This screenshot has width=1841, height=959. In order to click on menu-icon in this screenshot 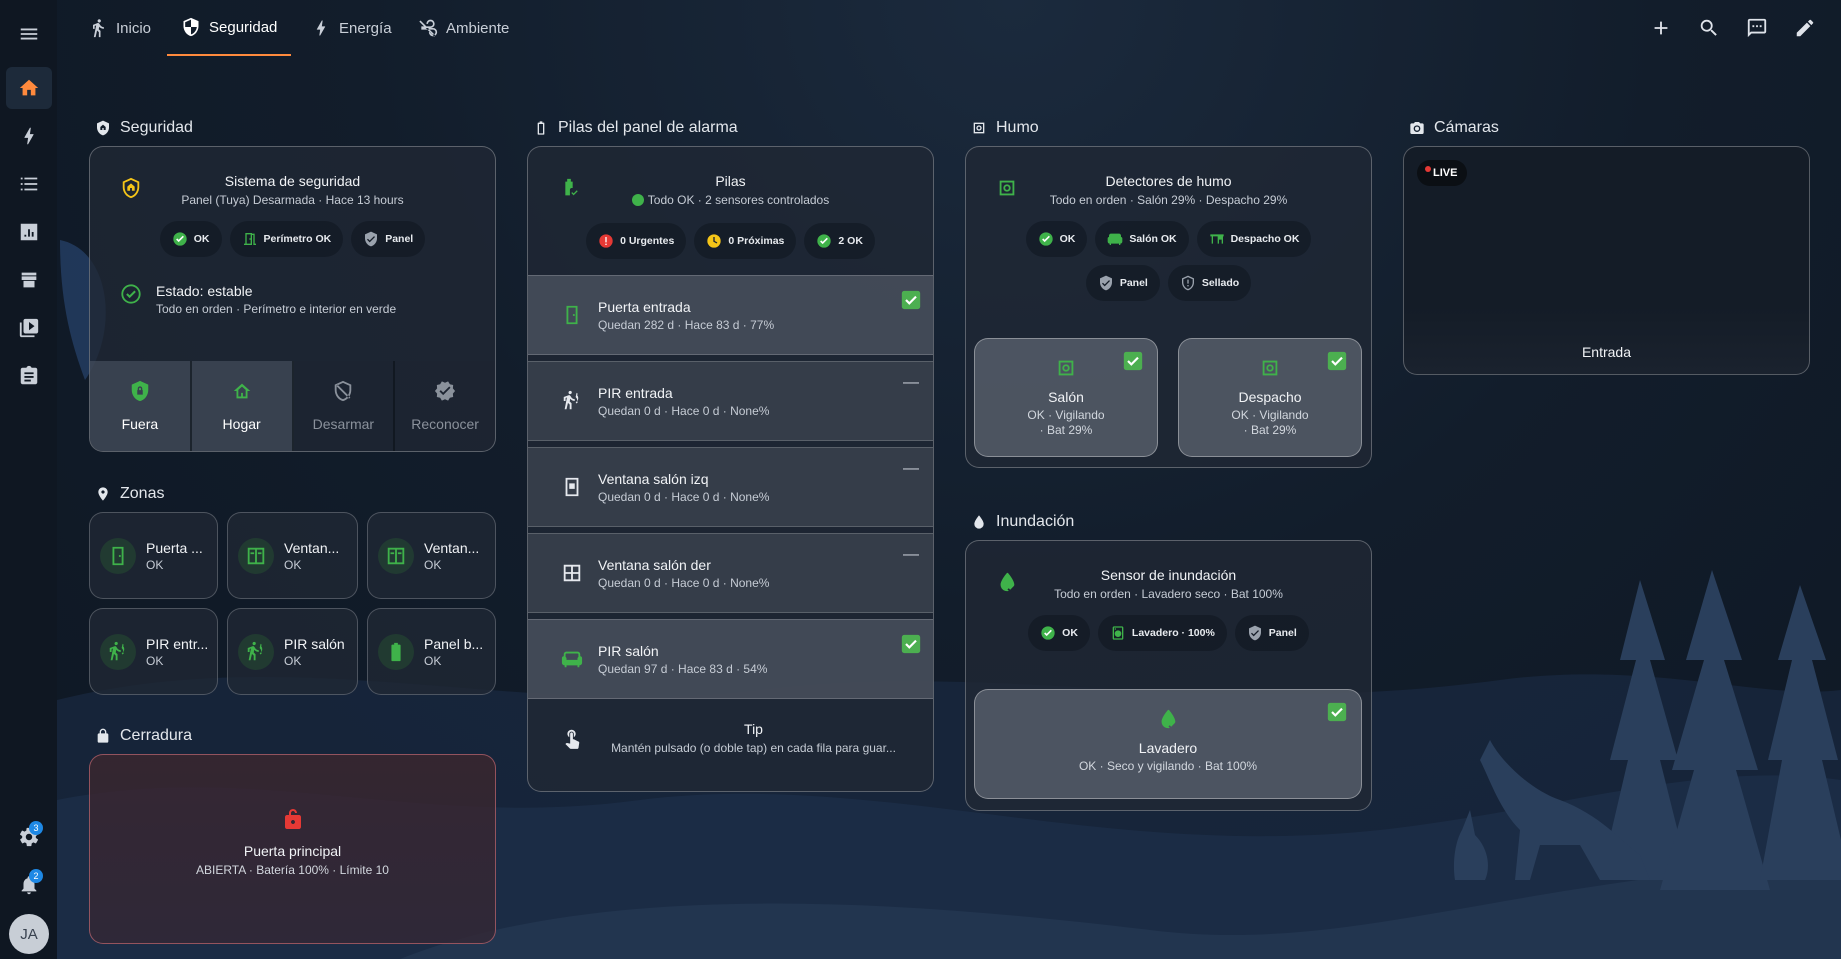, I will do `click(29, 34)`.